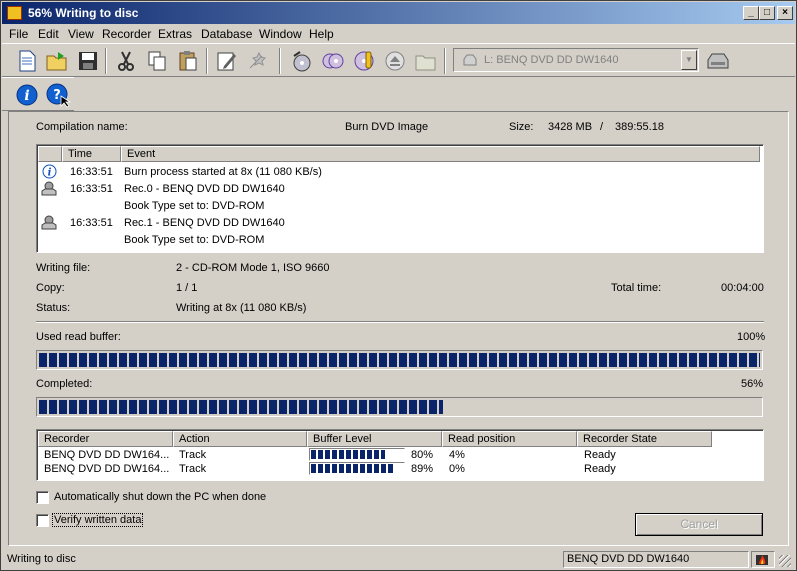 This screenshot has height=571, width=797. I want to click on maximize-button: □, so click(767, 13).